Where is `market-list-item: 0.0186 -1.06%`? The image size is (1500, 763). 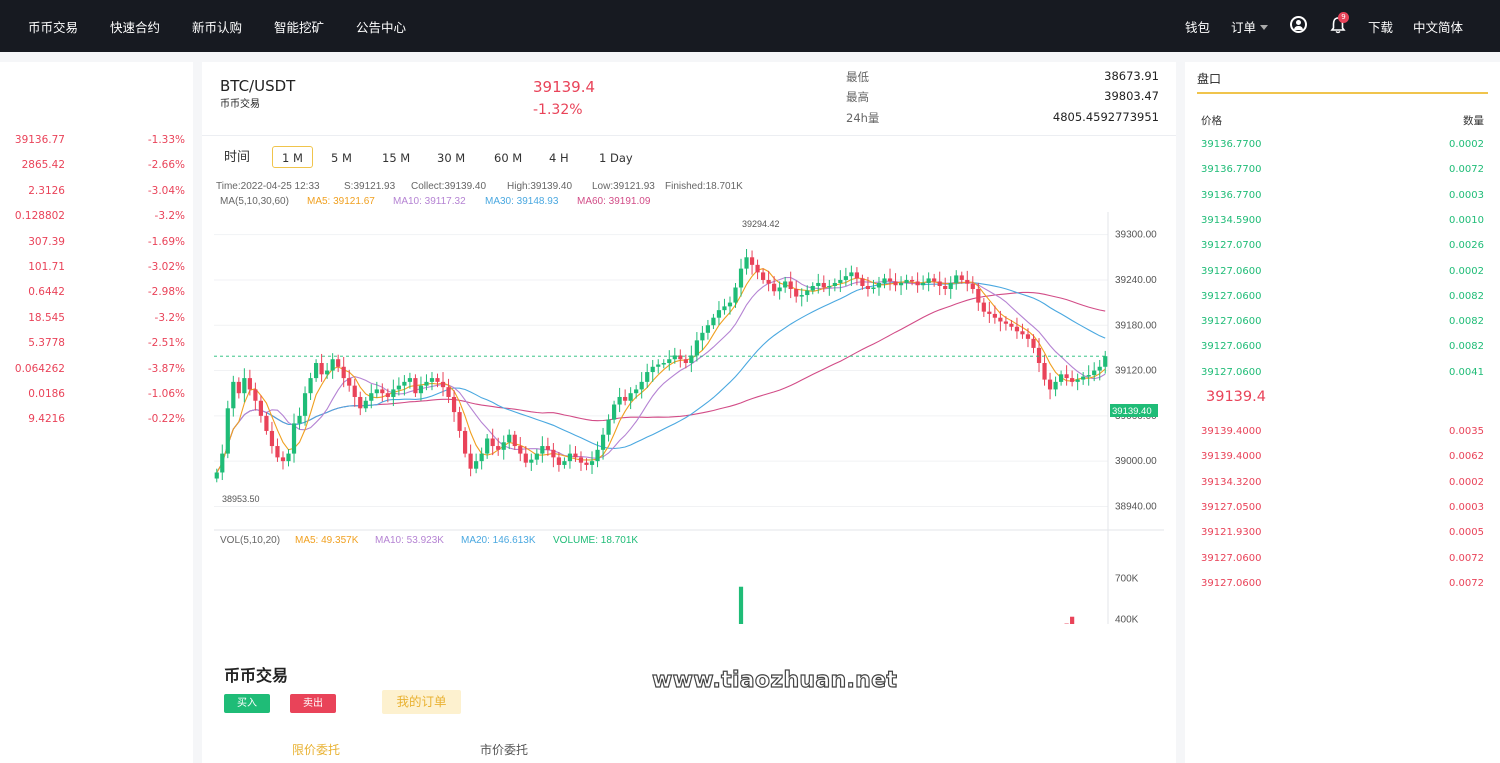 market-list-item: 0.0186 -1.06% is located at coordinates (96, 398).